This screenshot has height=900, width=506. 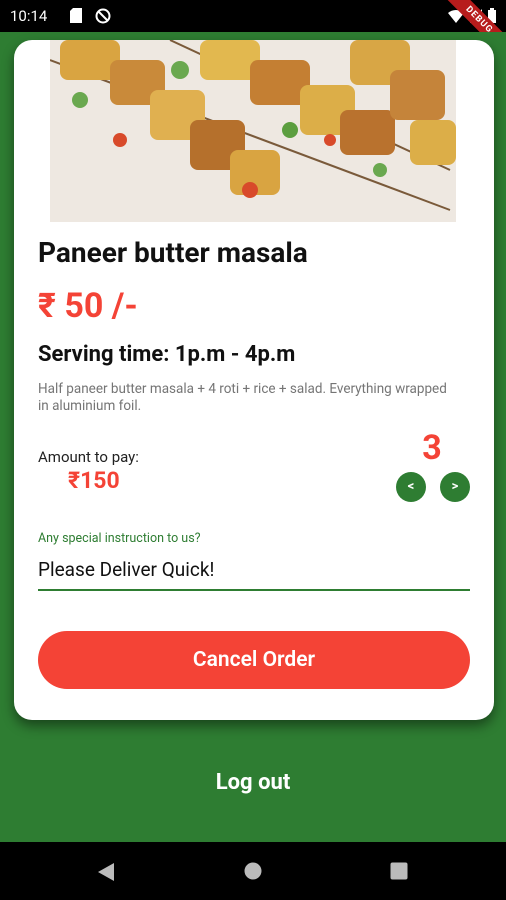 I want to click on decrement-button: <, so click(x=411, y=487).